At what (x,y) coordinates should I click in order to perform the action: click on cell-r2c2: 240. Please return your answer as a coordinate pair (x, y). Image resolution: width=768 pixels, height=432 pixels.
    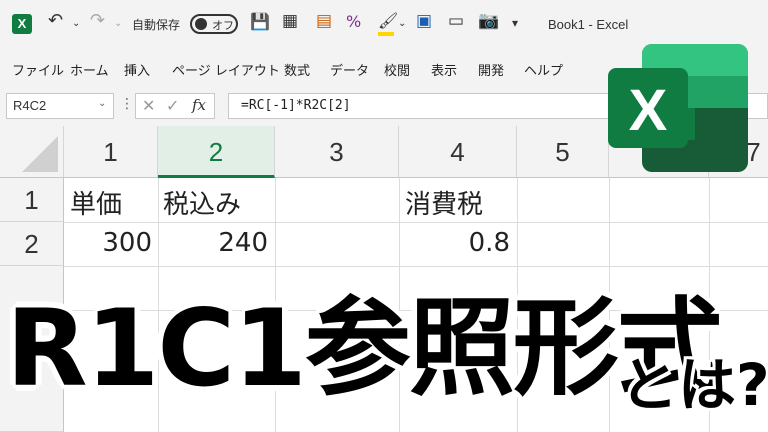
    Looking at the image, I should click on (243, 243).